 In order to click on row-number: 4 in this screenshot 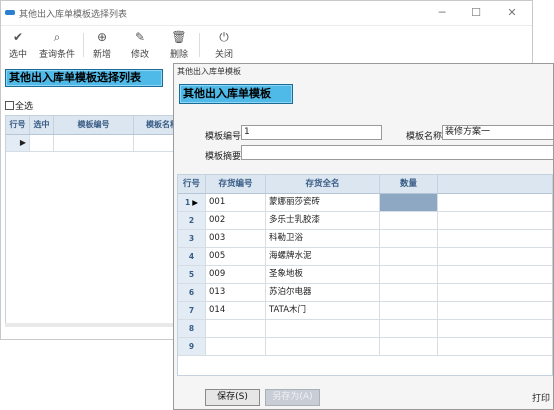, I will do `click(191, 256)`.